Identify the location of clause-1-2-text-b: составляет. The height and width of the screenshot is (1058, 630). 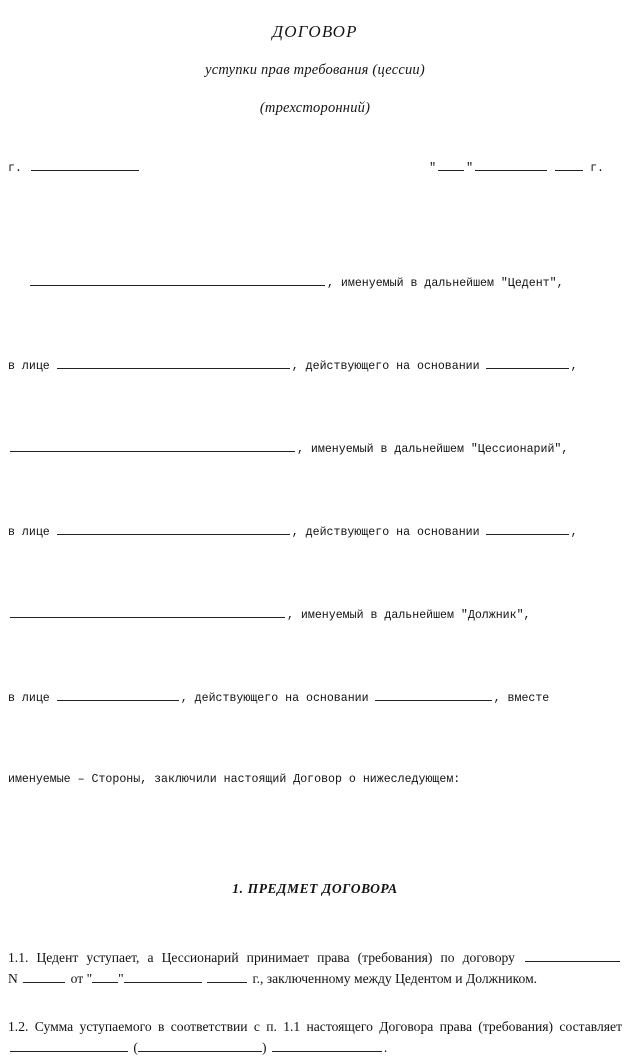
(591, 1026).